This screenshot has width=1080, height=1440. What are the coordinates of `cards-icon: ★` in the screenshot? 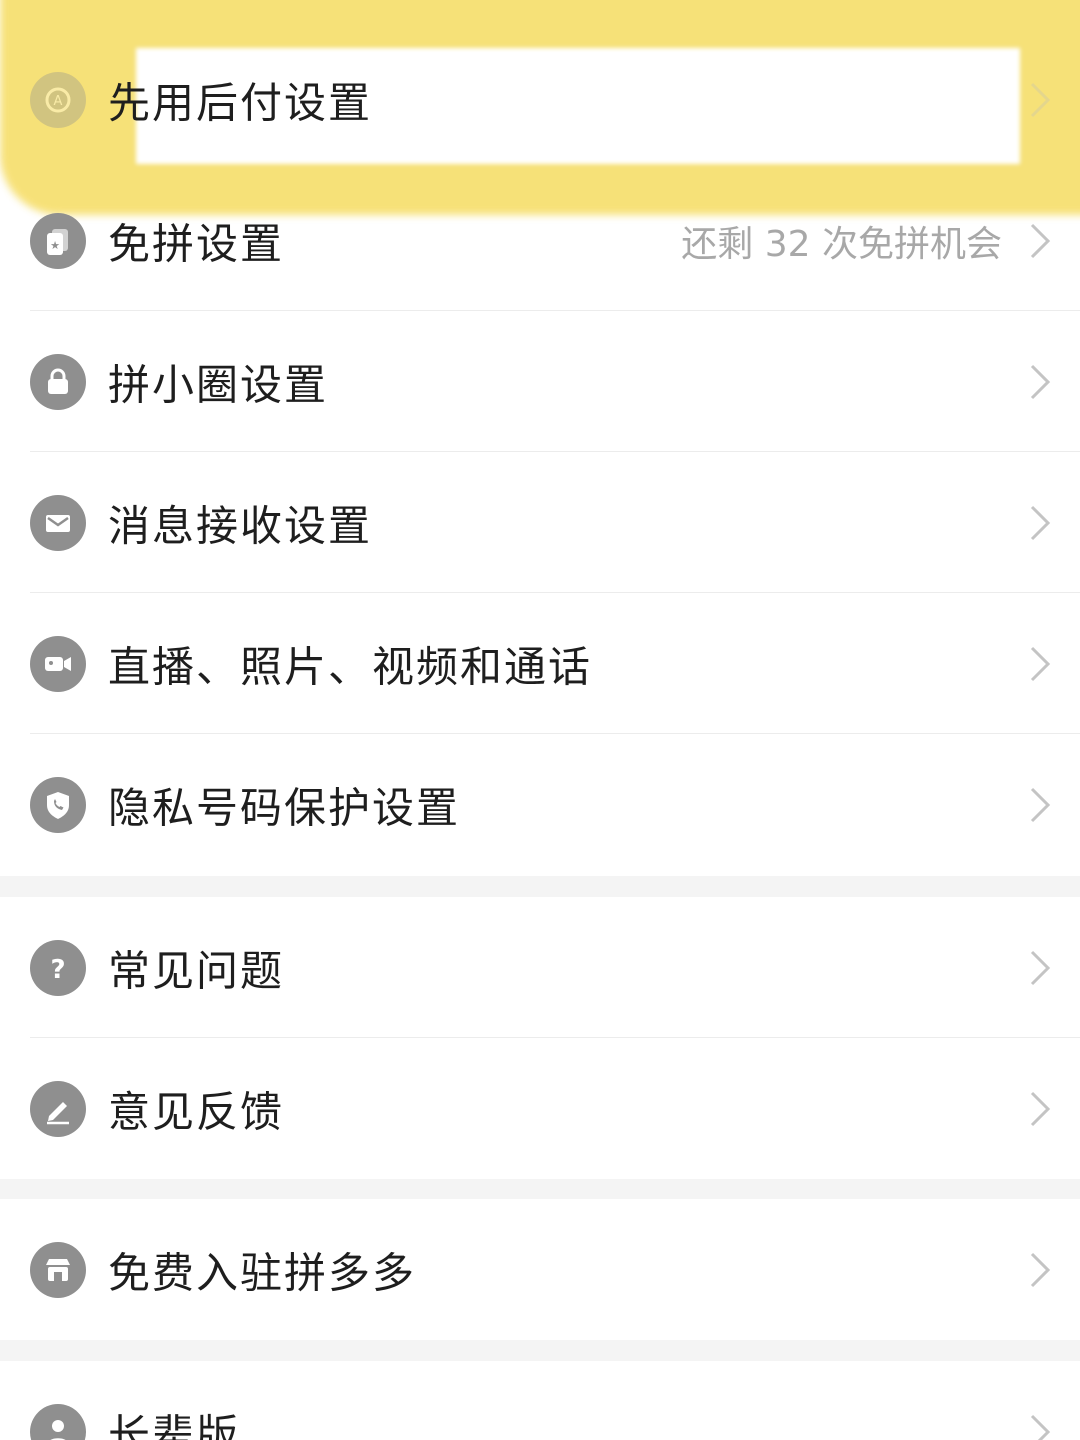 It's located at (58, 240).